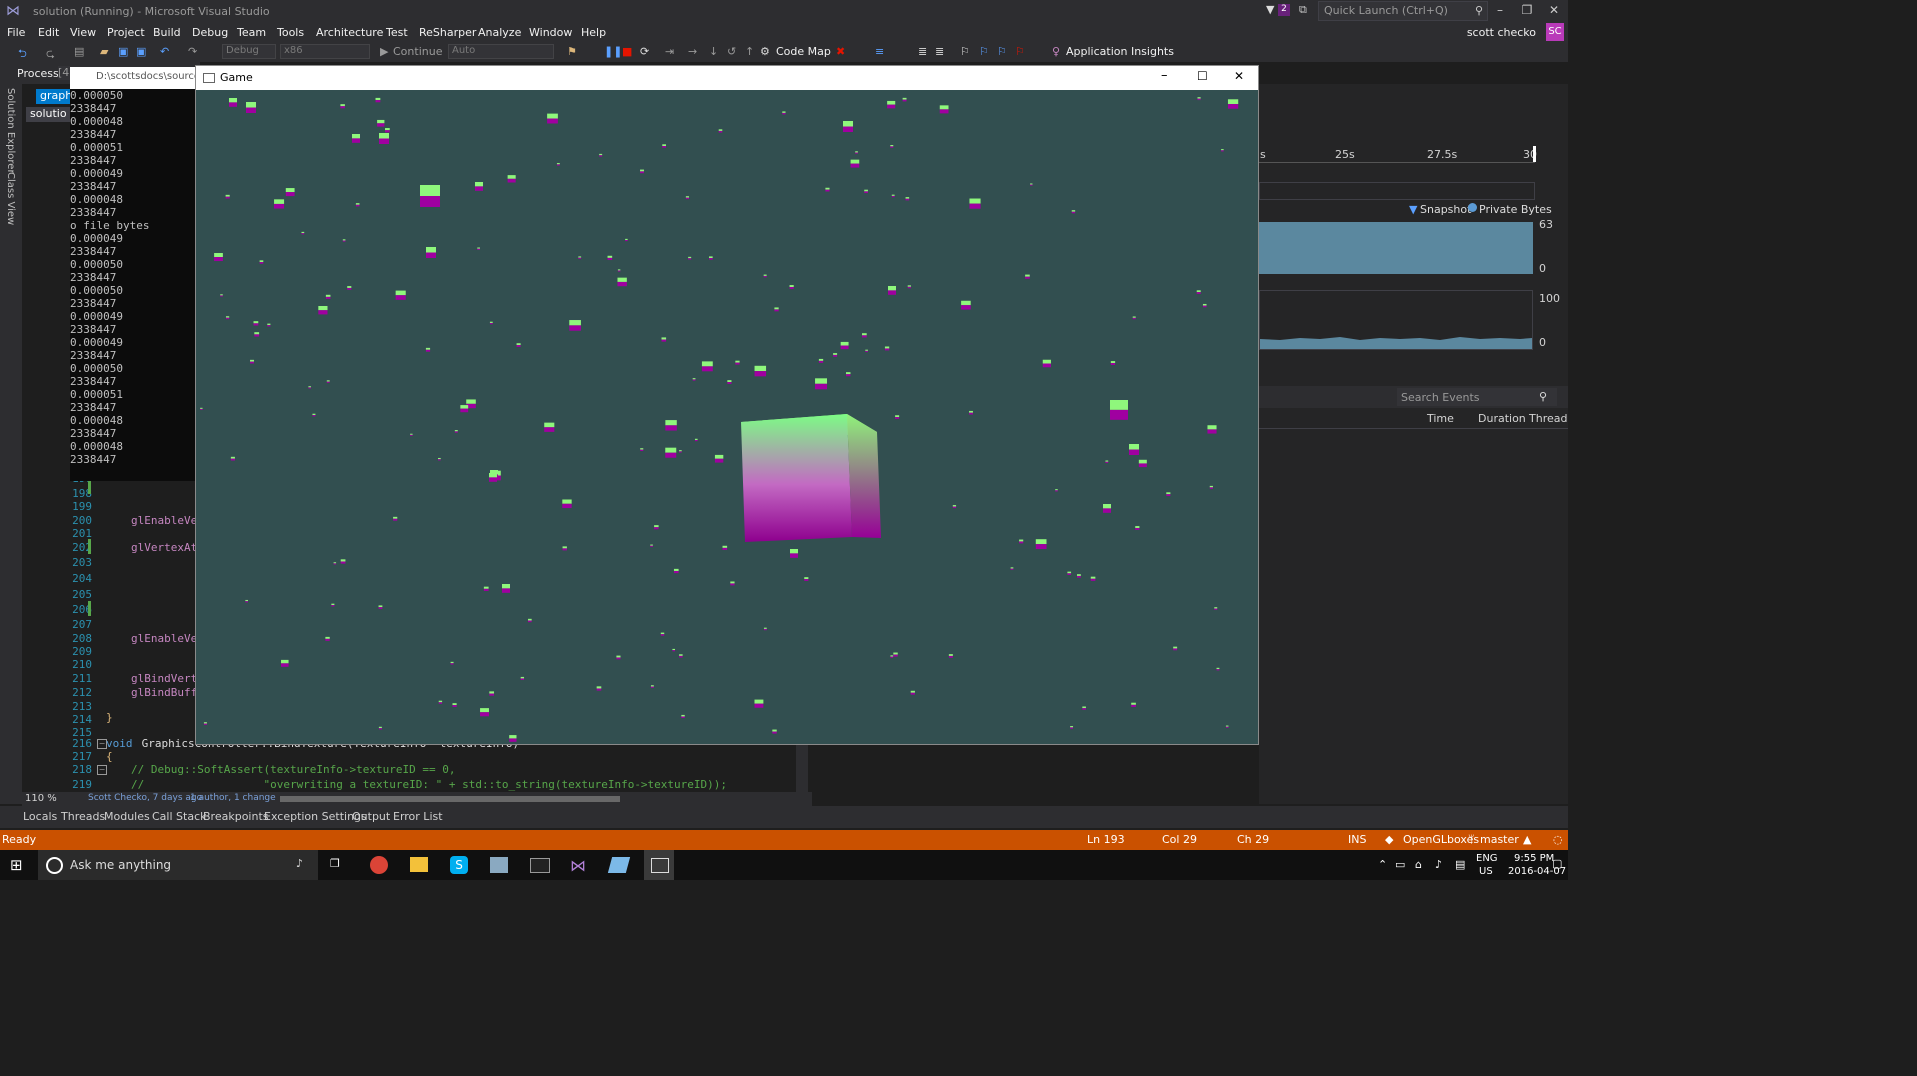 The width and height of the screenshot is (1917, 1076). I want to click on new-project-icon: ▤, so click(79, 51).